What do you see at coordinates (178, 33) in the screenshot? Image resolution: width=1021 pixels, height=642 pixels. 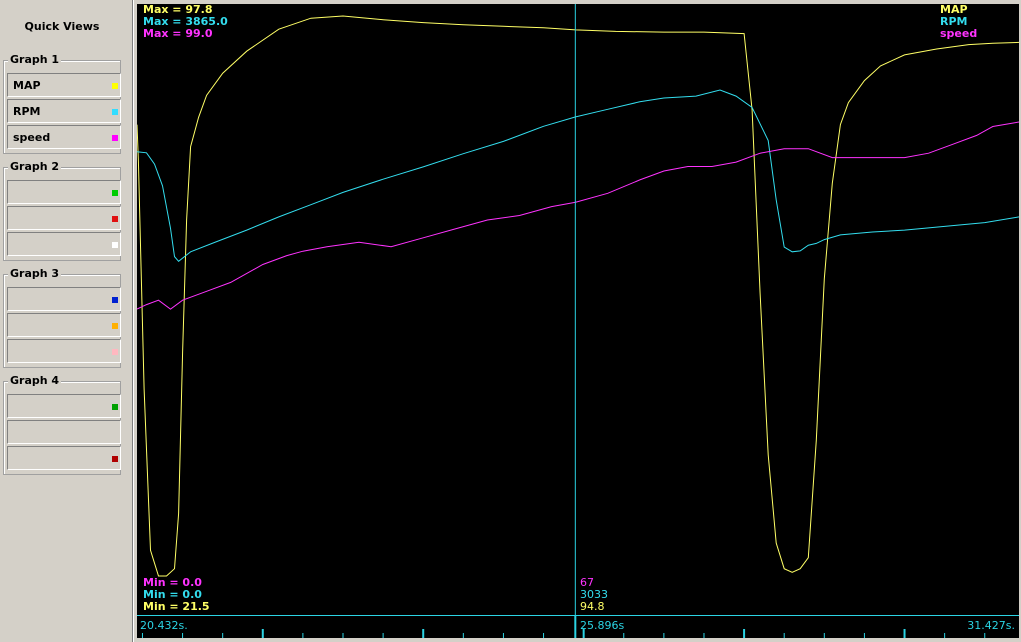 I see `speed-max-label: Max = 99.0` at bounding box center [178, 33].